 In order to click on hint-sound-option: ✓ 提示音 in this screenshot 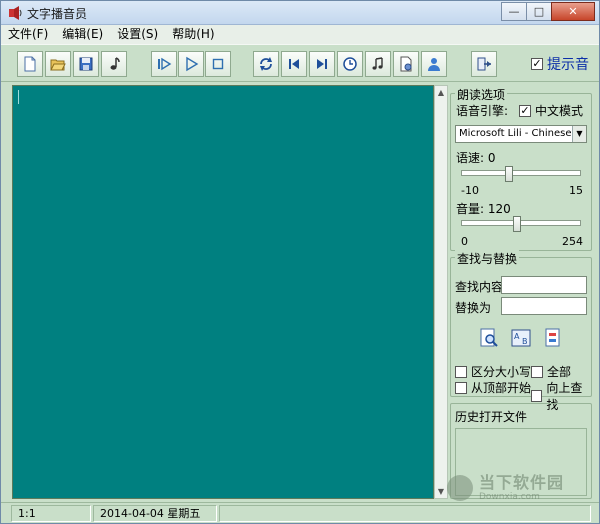, I will do `click(560, 64)`.